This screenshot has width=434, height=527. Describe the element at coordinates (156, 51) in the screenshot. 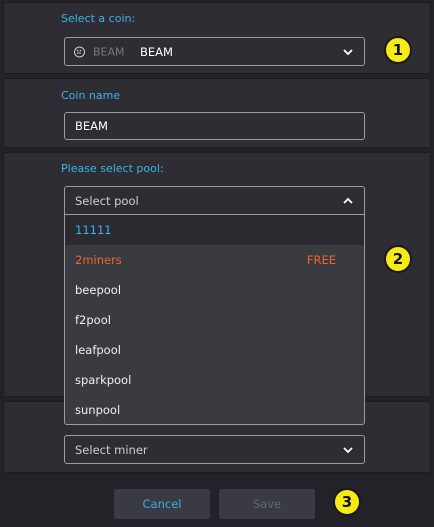

I see `coin-selected-name: BEAM` at that location.